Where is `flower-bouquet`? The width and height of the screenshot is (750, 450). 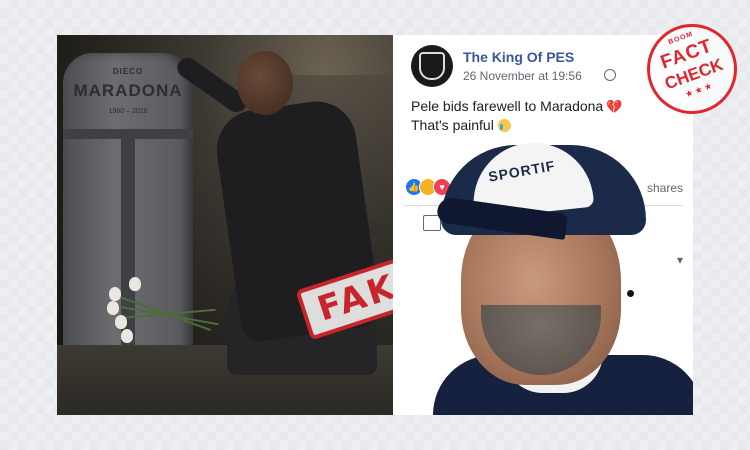
flower-bouquet is located at coordinates (167, 300).